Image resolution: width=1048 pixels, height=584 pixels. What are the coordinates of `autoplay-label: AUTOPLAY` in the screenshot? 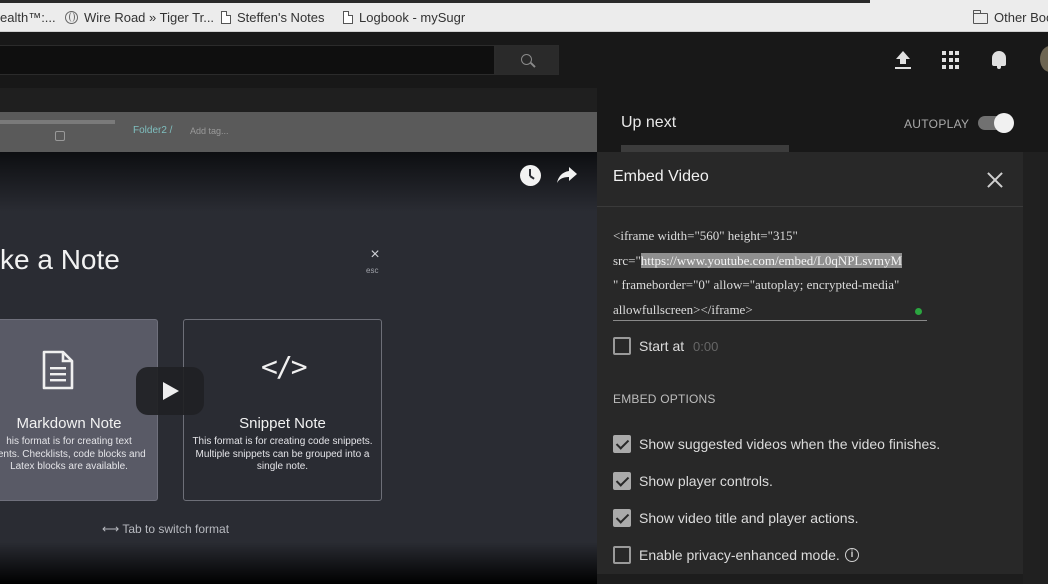 It's located at (937, 124).